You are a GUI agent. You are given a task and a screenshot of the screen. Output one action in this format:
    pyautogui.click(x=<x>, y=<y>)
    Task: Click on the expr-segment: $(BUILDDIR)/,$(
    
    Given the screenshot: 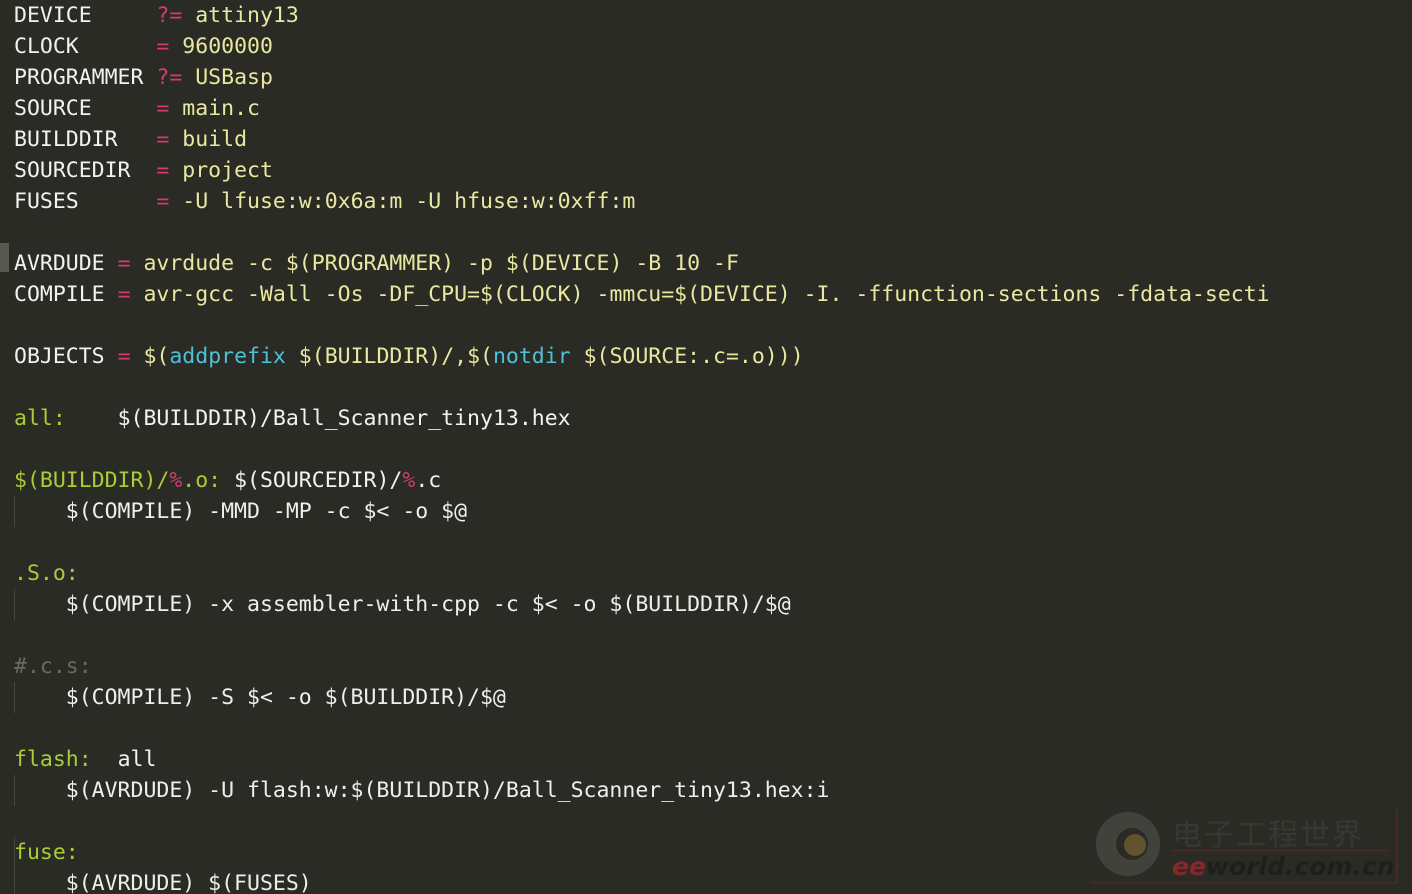 What is the action you would take?
    pyautogui.click(x=389, y=356)
    